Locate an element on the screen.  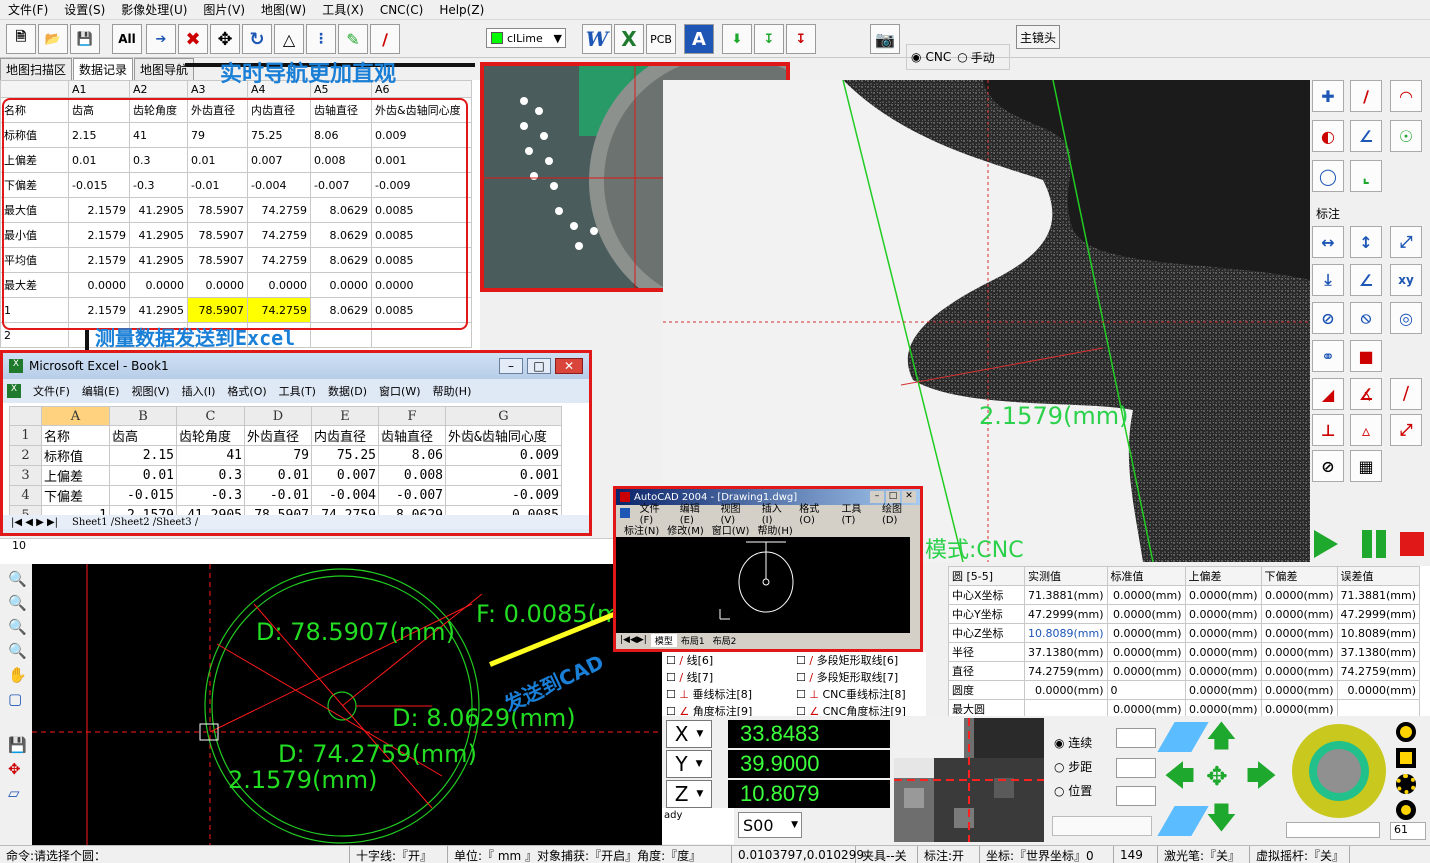
arc-icon: ◠ is located at coordinates (1406, 96).